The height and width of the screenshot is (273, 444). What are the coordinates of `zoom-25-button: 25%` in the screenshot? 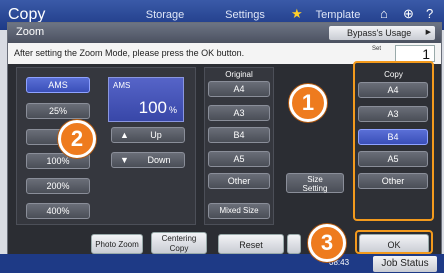 It's located at (58, 111).